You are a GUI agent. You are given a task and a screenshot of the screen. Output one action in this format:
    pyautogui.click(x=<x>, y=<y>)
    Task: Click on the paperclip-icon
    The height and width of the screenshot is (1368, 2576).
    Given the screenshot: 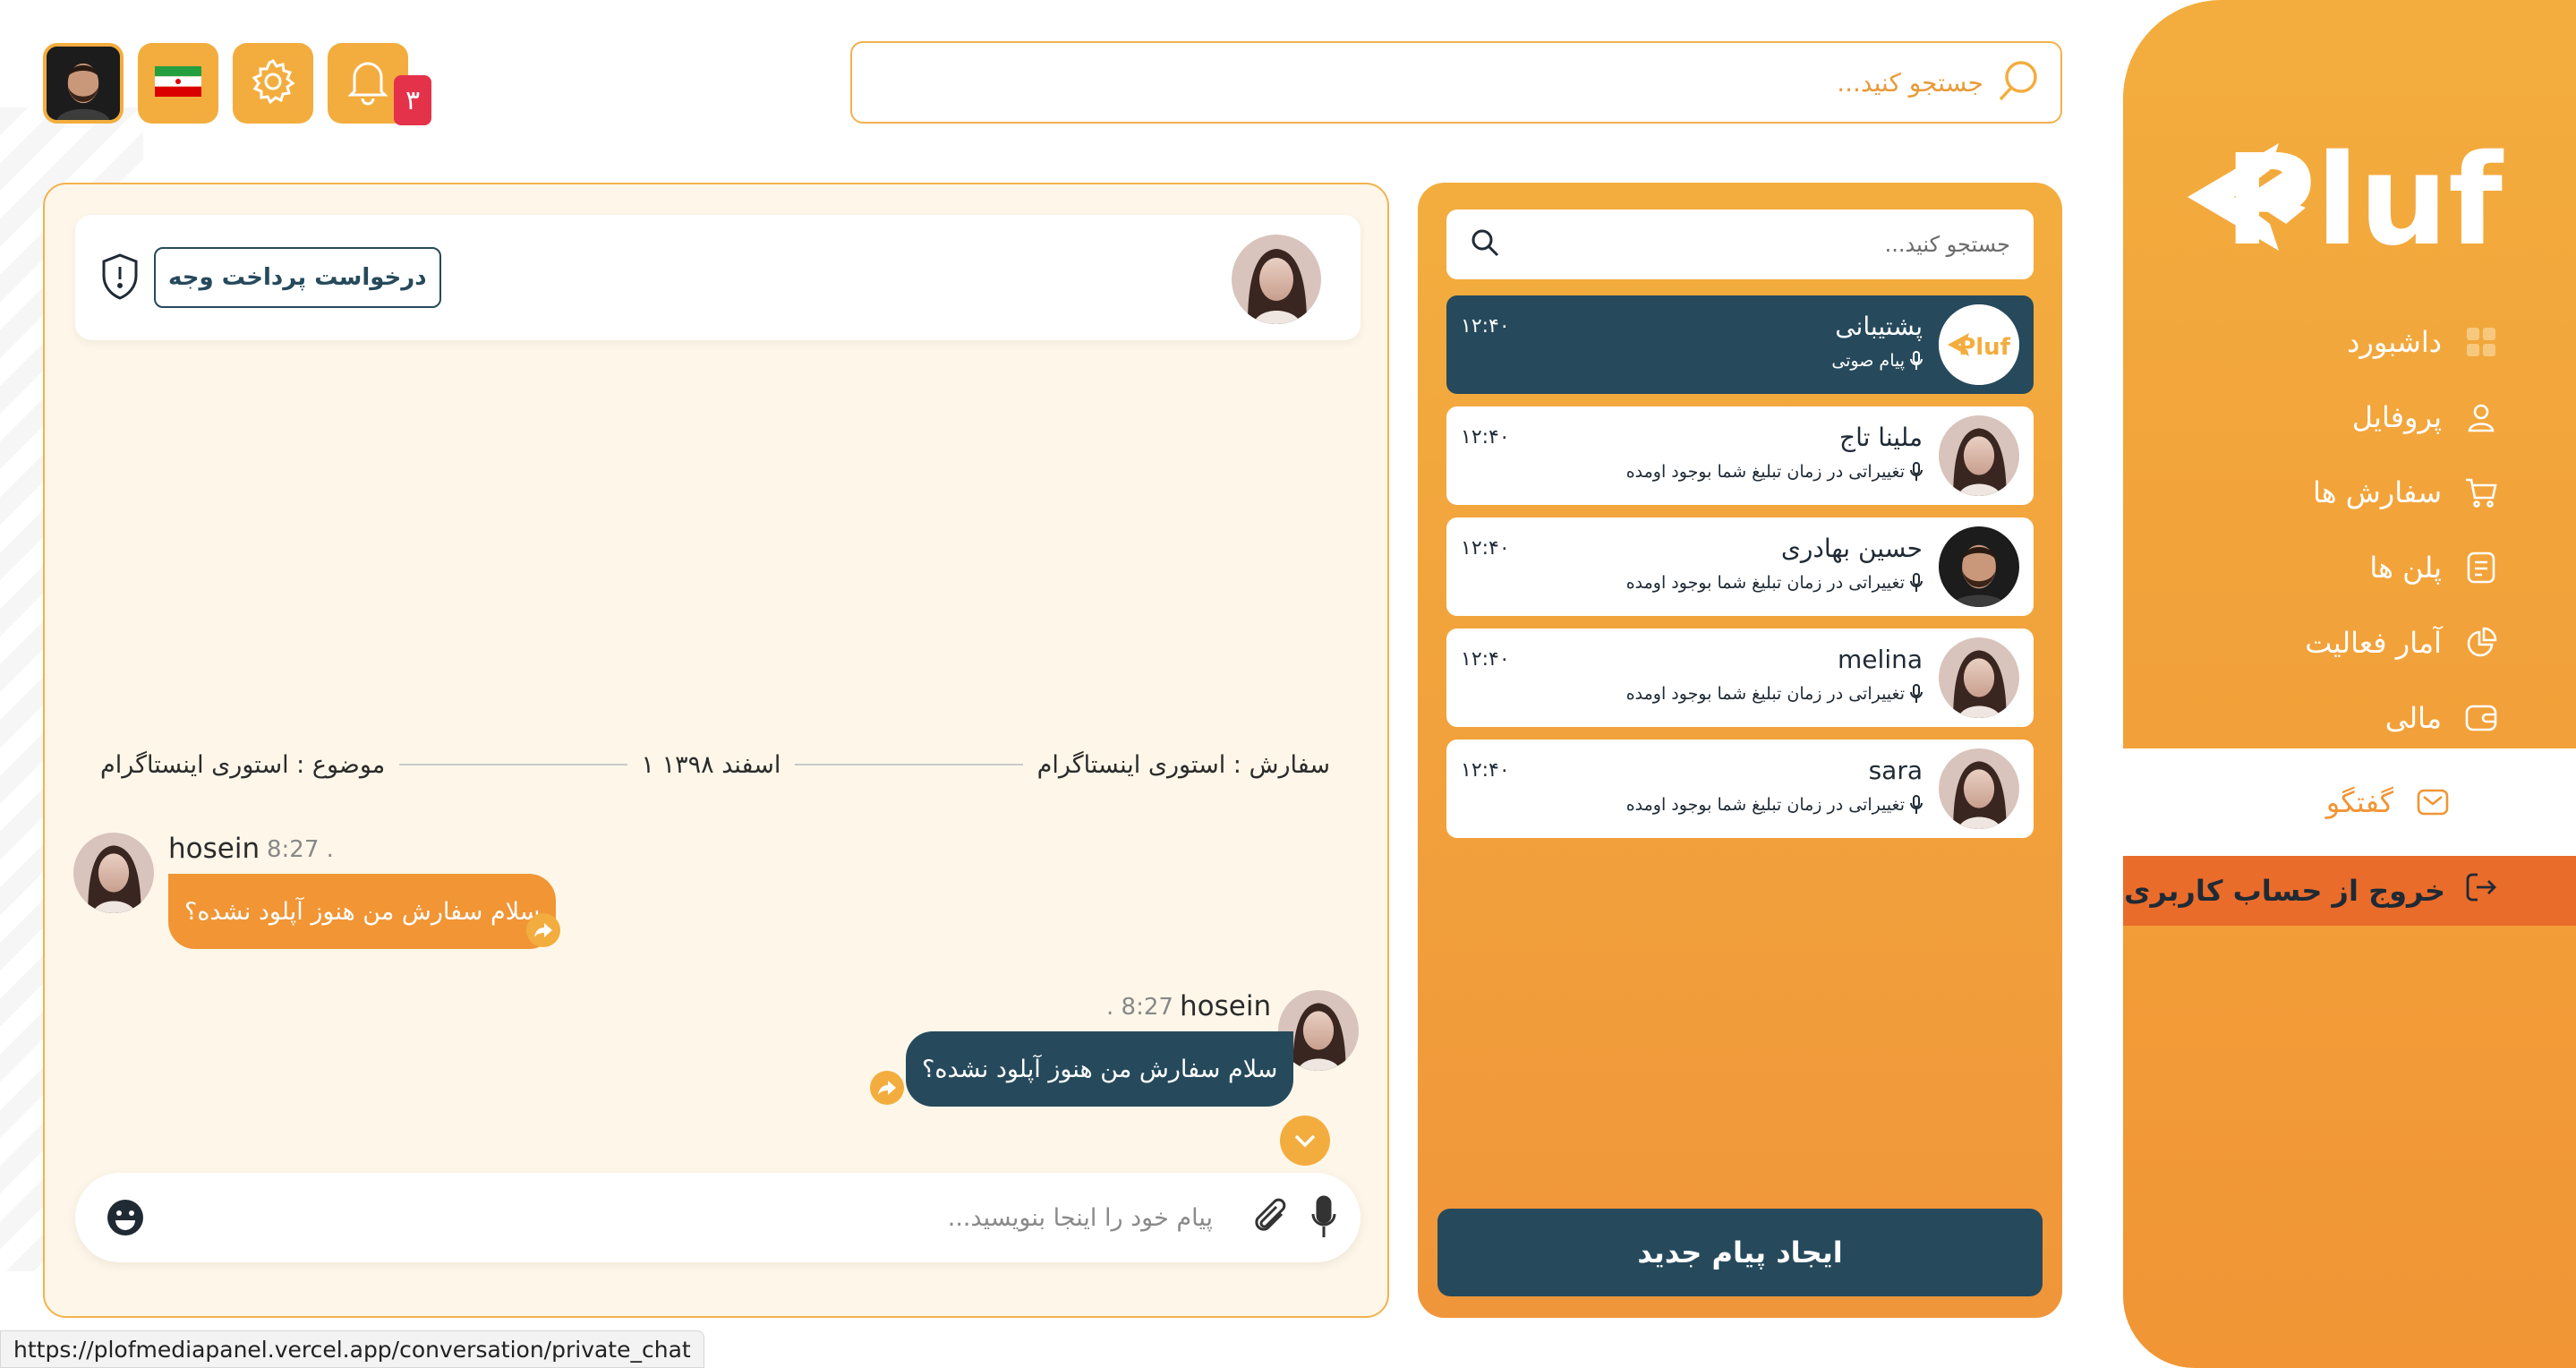 What is the action you would take?
    pyautogui.click(x=1270, y=1214)
    